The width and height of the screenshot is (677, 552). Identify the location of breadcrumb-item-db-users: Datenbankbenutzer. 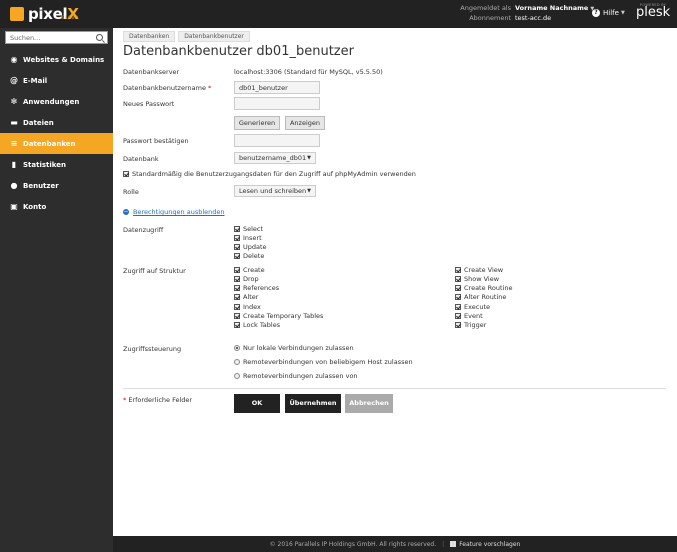
(214, 36).